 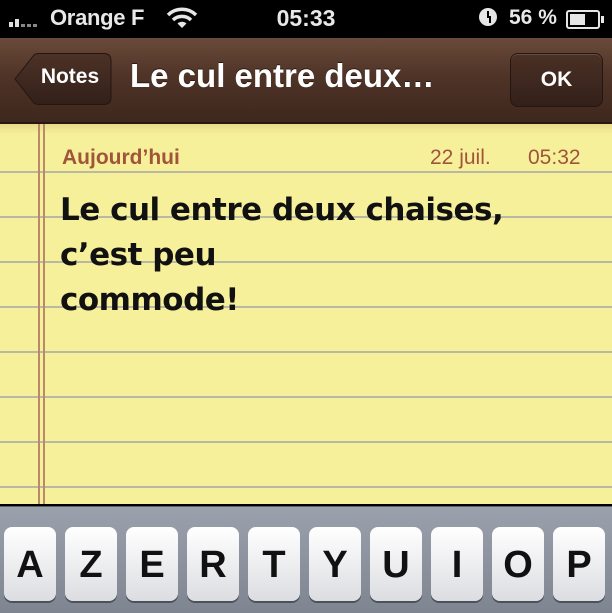 I want to click on key-t: T, so click(x=274, y=564).